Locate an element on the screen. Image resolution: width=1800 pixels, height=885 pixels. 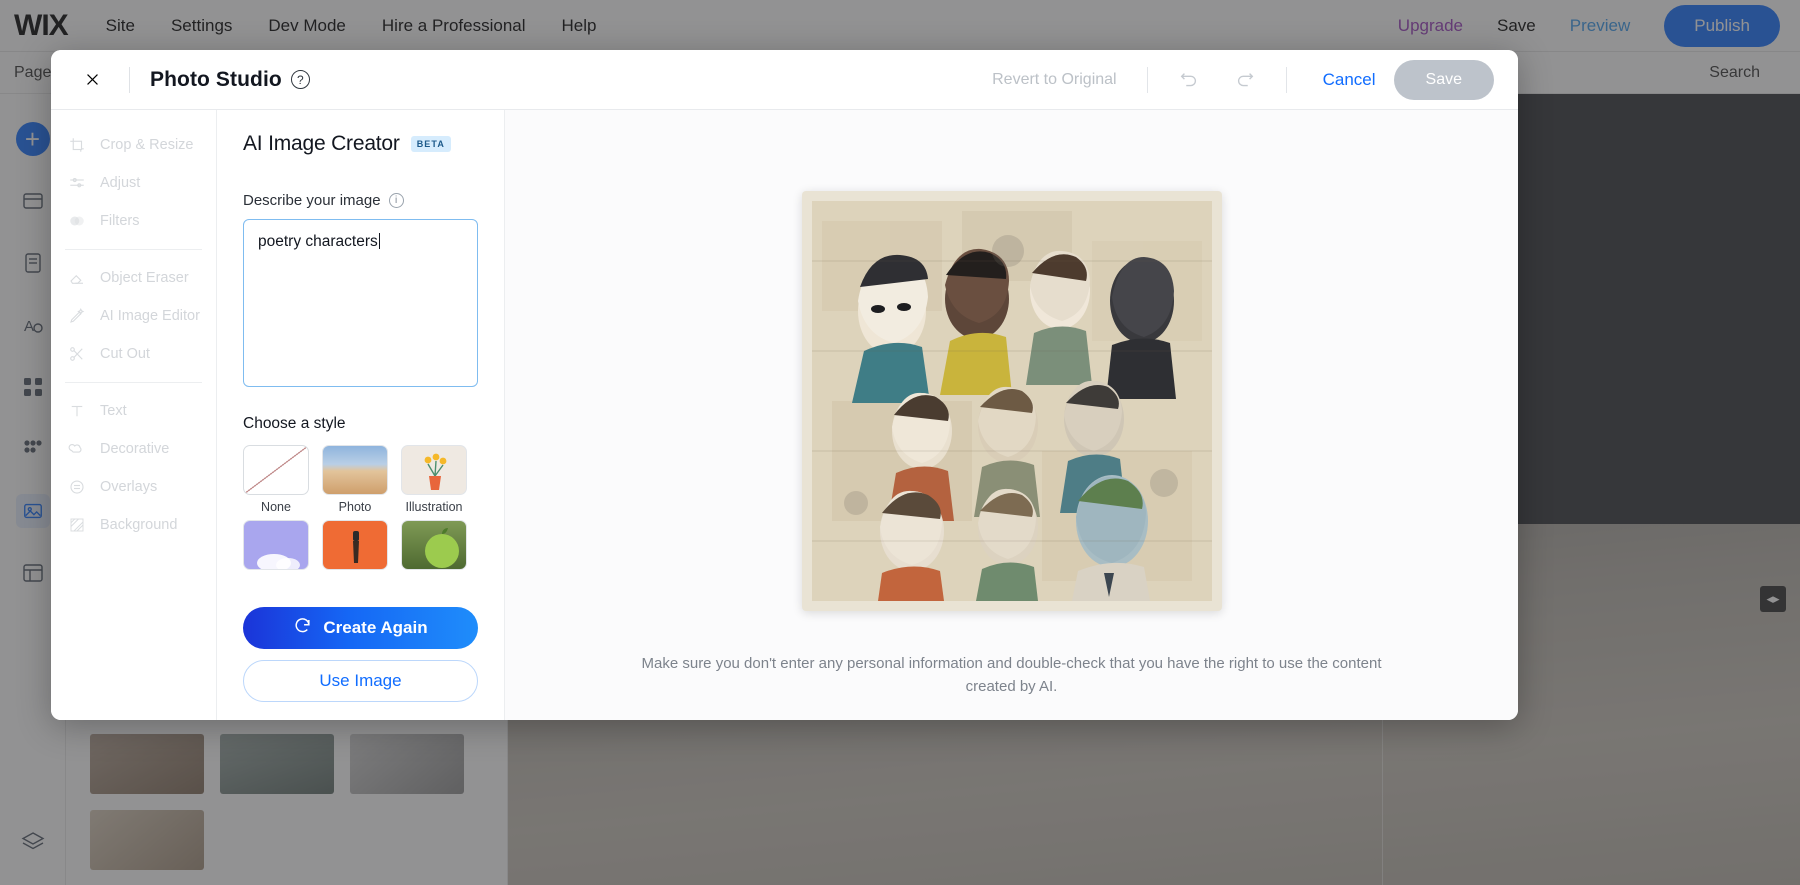
creator-title-row: AI Image Creator BETA is located at coordinates (360, 144).